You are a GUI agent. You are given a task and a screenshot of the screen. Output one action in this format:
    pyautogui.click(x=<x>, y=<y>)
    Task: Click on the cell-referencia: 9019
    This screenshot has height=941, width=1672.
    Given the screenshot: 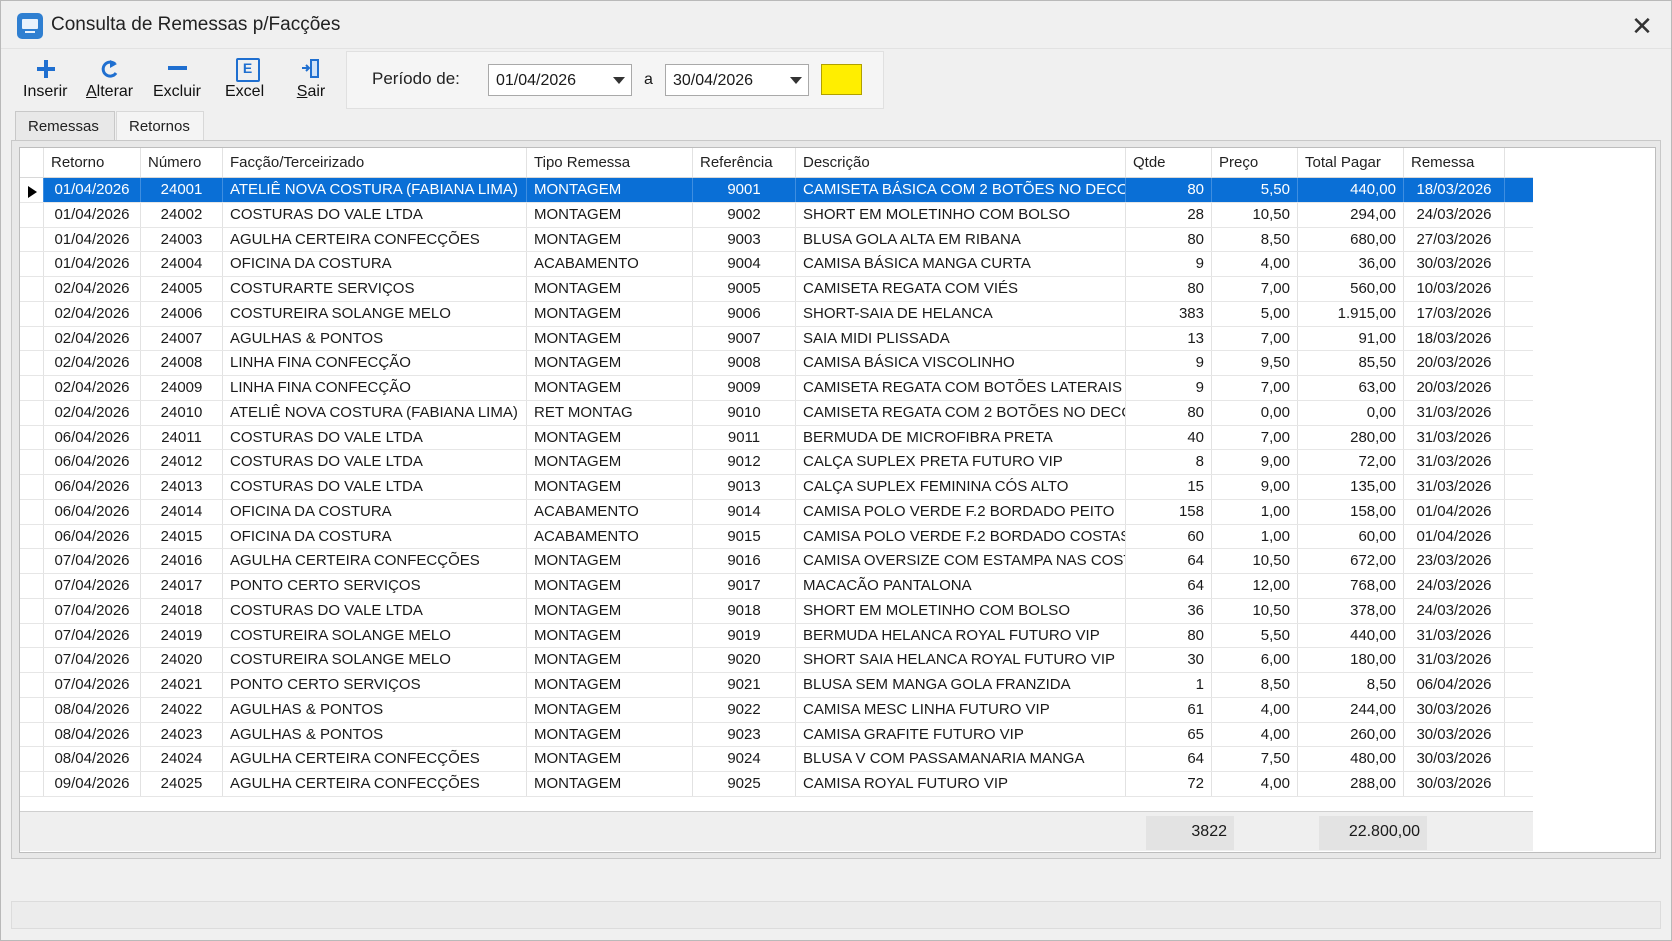 What is the action you would take?
    pyautogui.click(x=744, y=635)
    